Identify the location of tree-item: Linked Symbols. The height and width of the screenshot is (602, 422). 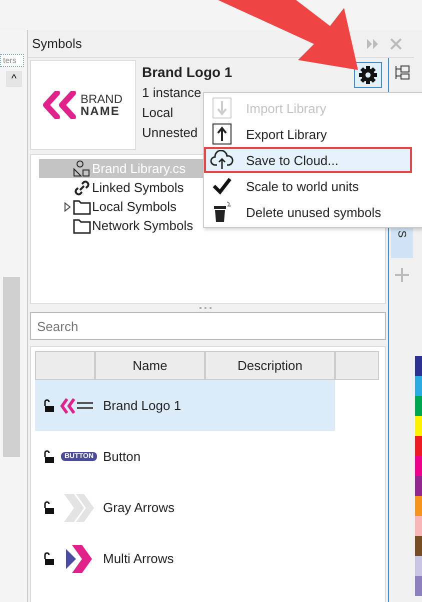
(130, 187).